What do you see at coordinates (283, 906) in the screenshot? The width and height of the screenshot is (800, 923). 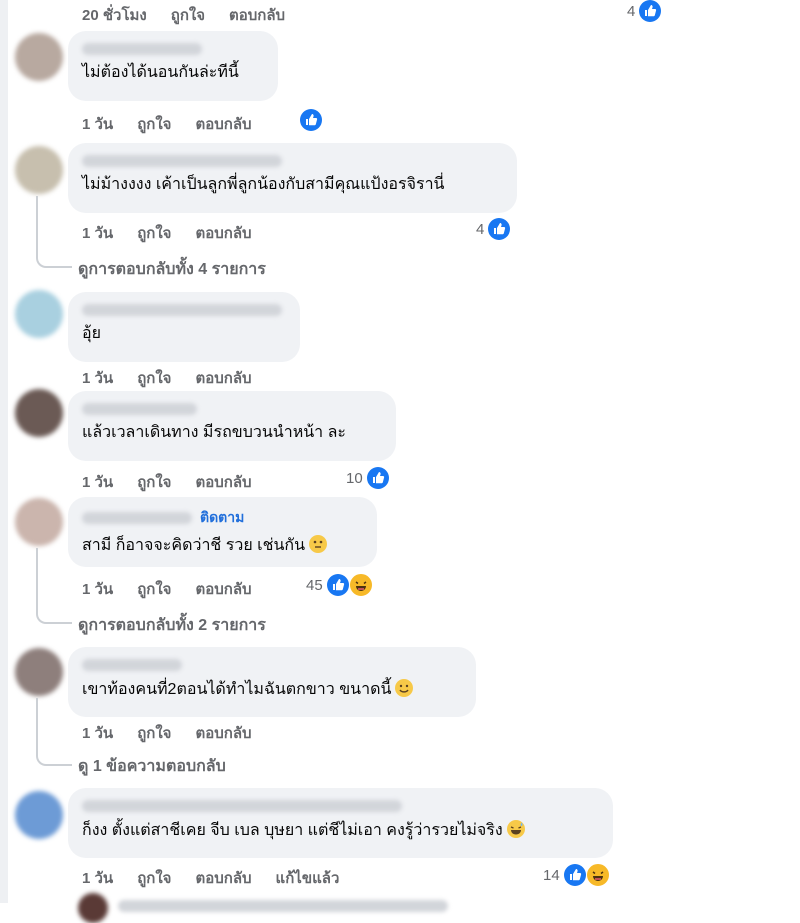 I see `partial-comment-text` at bounding box center [283, 906].